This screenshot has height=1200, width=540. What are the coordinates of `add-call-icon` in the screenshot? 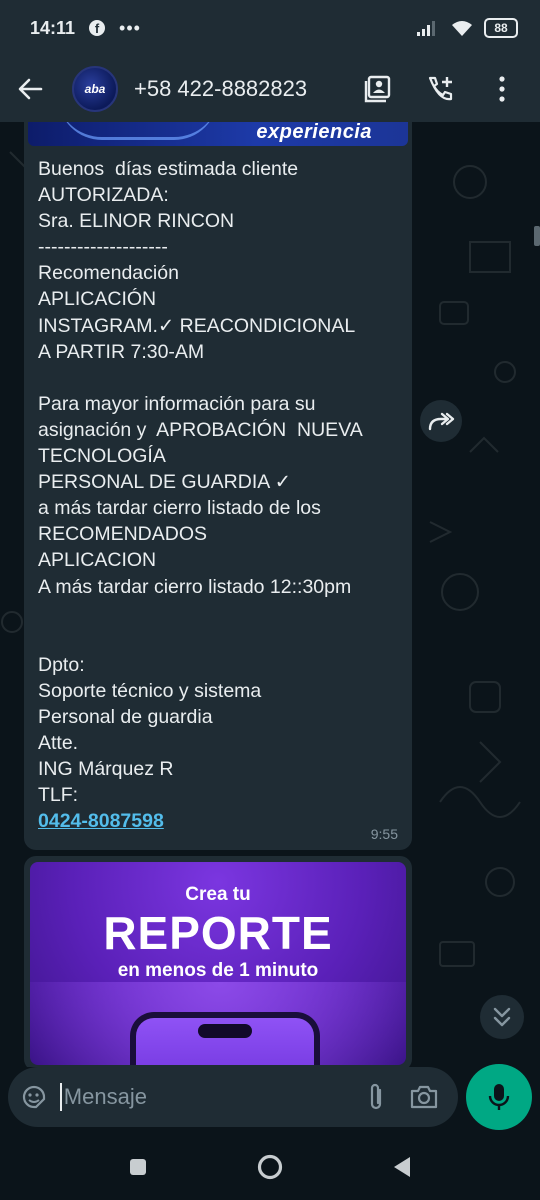 It's located at (440, 88).